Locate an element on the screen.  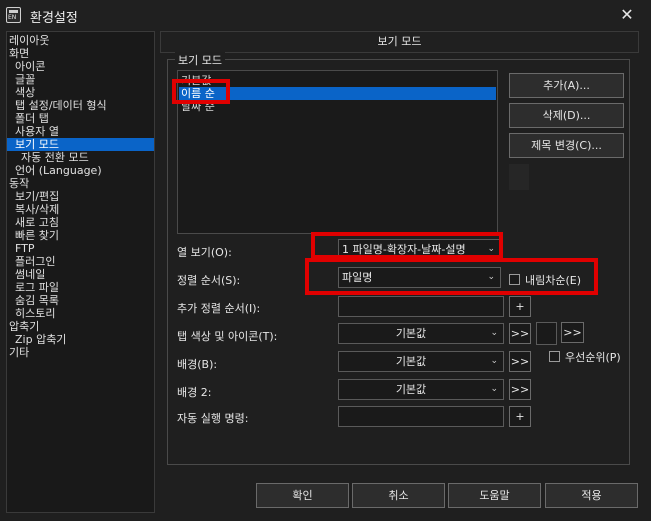
help-button: 도움말 is located at coordinates (494, 495).